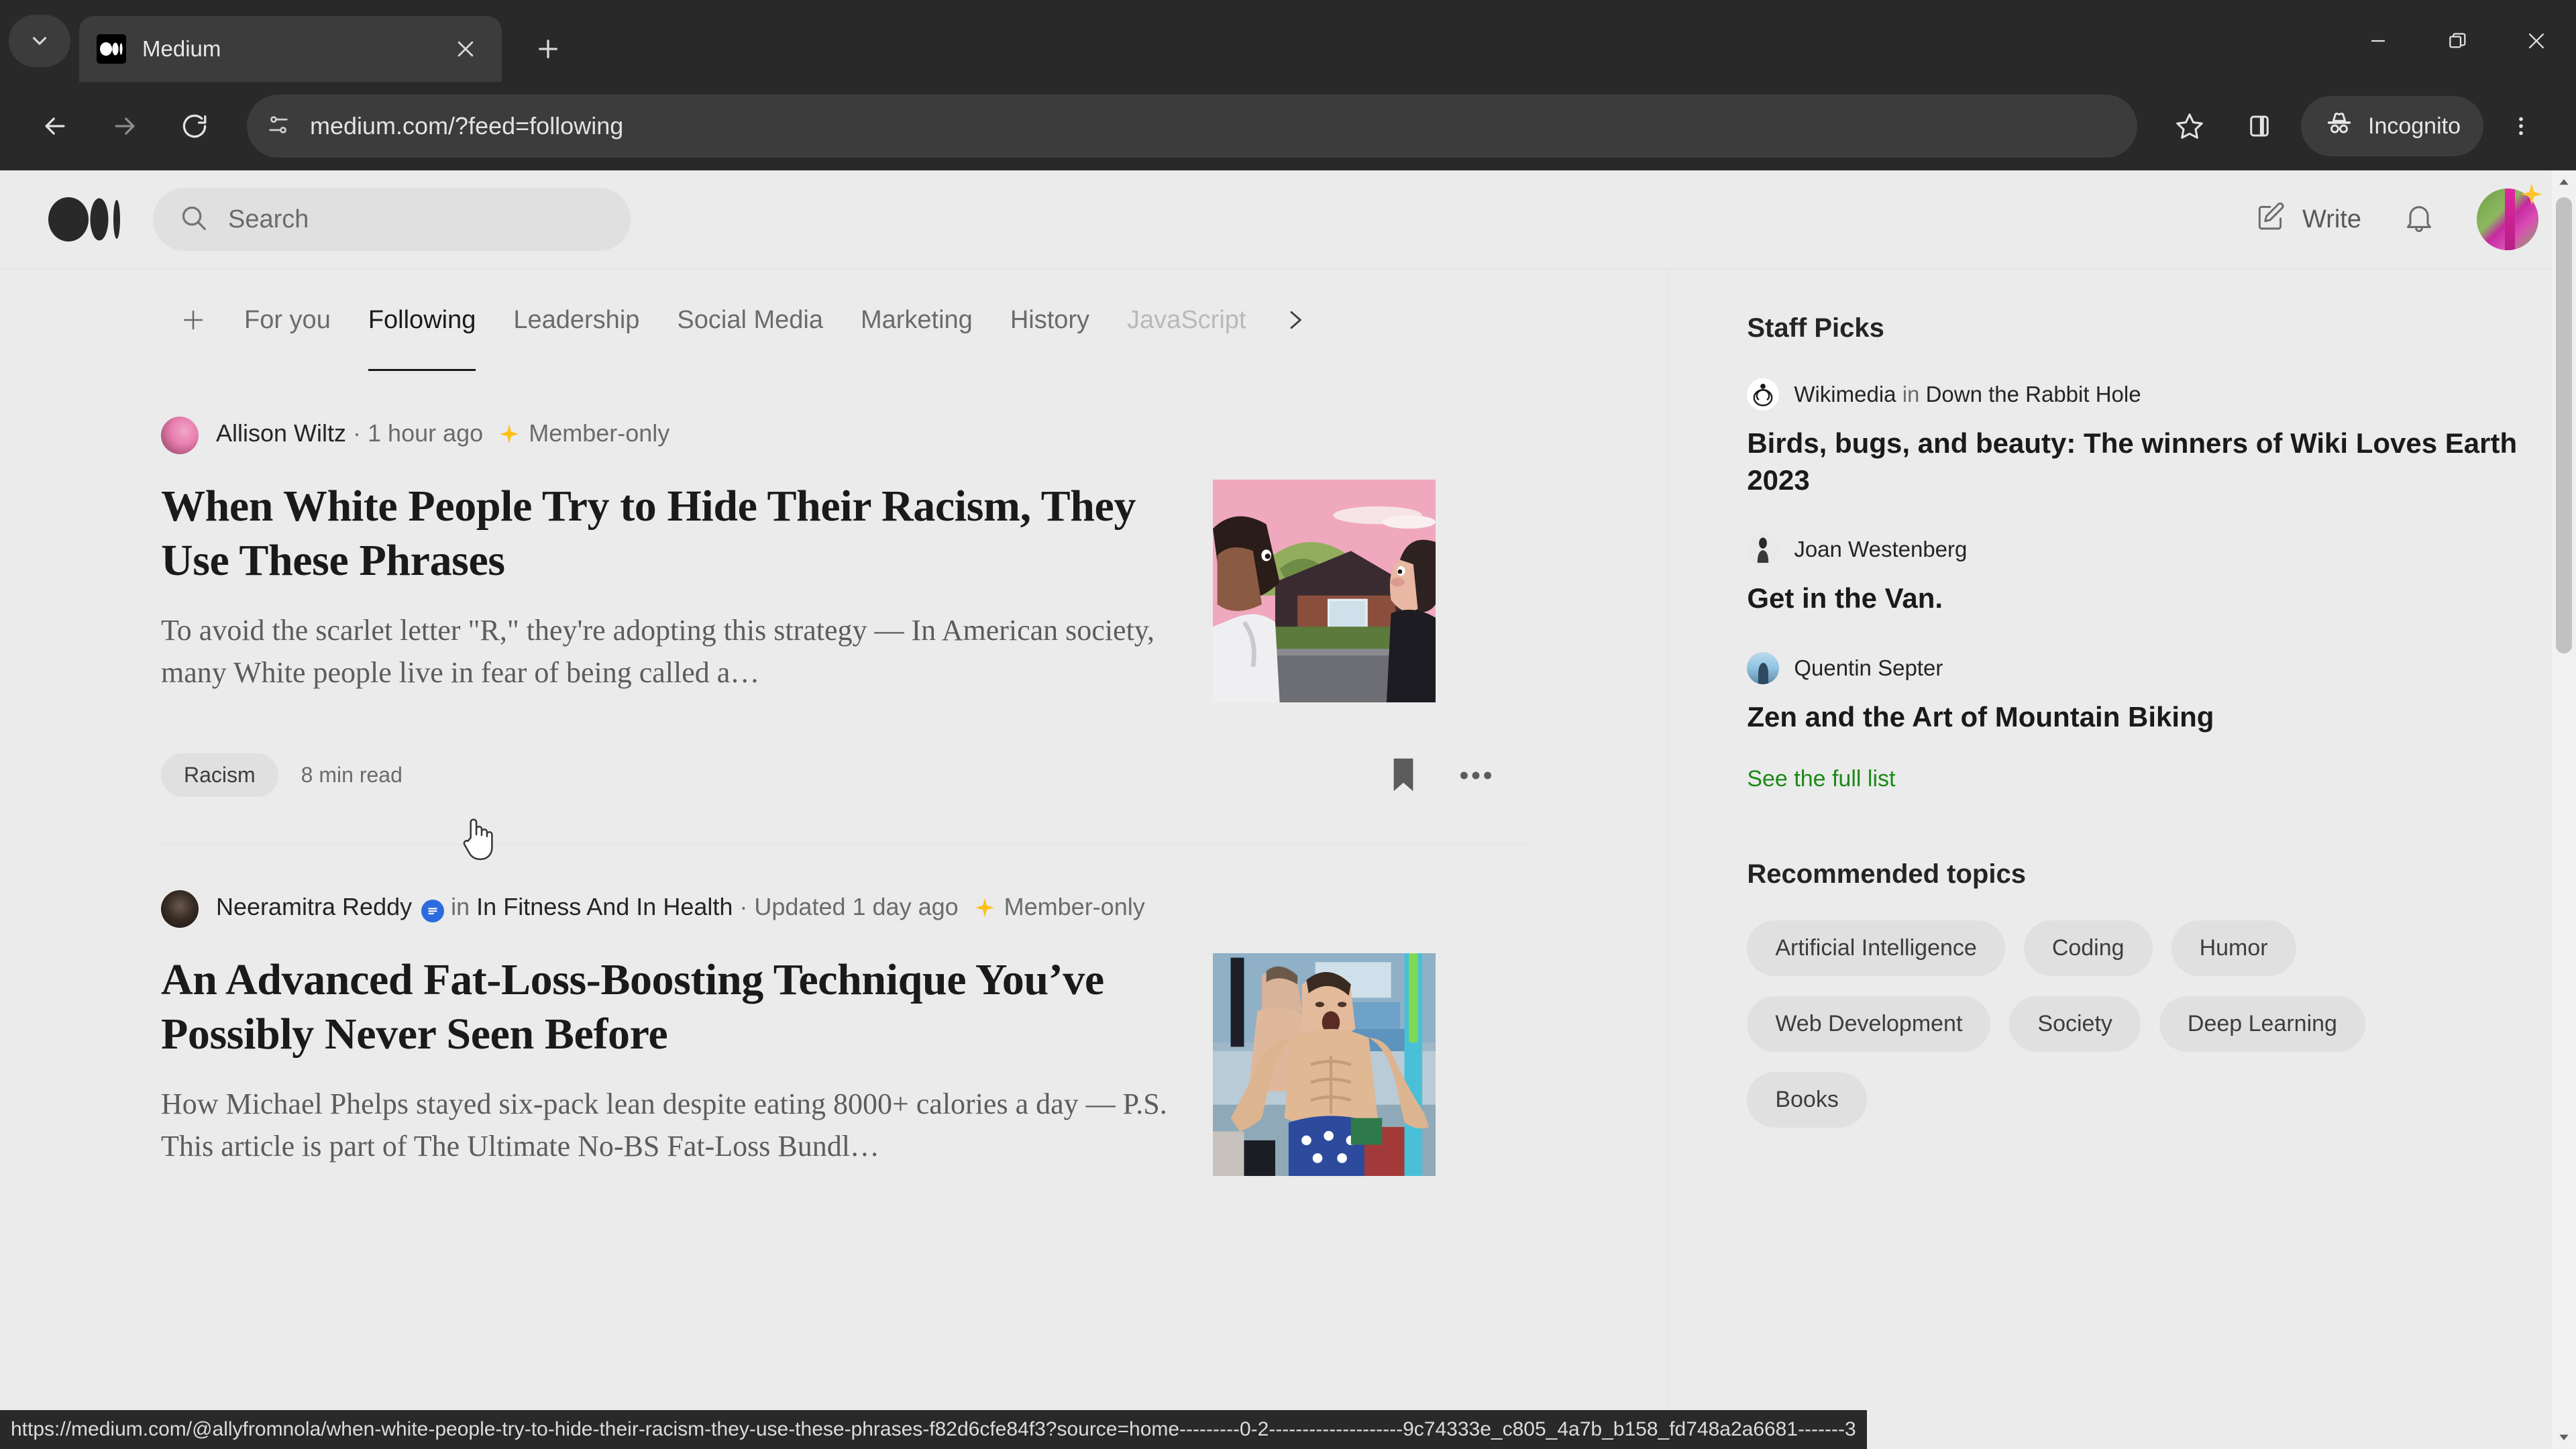 The width and height of the screenshot is (2576, 1449). What do you see at coordinates (1821, 779) in the screenshot?
I see `see-full-list-link: See the full list` at bounding box center [1821, 779].